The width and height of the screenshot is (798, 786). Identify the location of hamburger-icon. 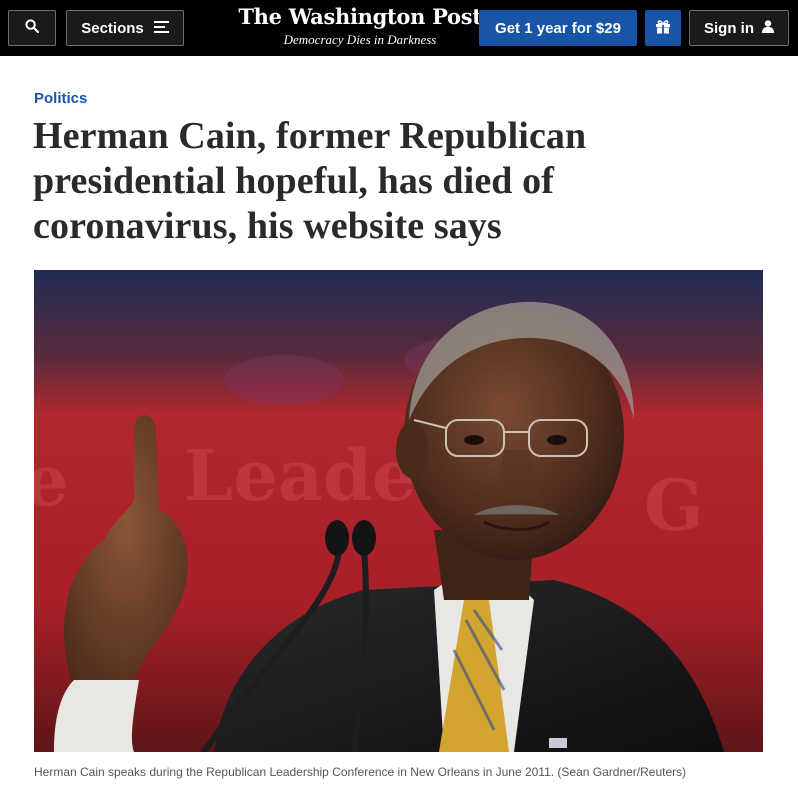
(161, 28).